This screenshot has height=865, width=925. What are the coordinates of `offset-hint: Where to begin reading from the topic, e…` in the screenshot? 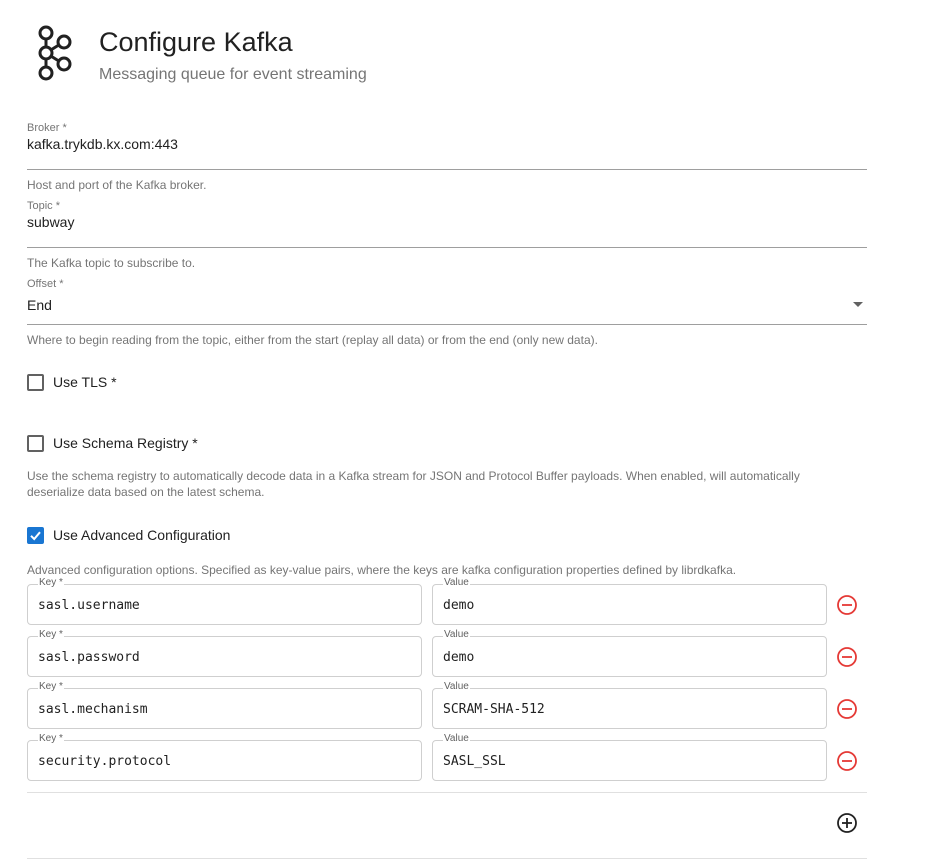 It's located at (312, 340).